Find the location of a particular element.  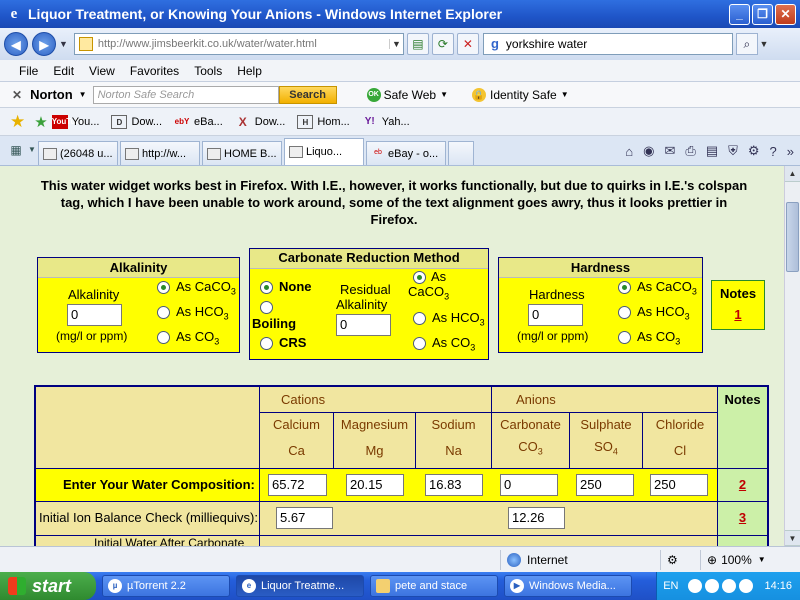

residual-as-hco3-radio is located at coordinates (419, 318).